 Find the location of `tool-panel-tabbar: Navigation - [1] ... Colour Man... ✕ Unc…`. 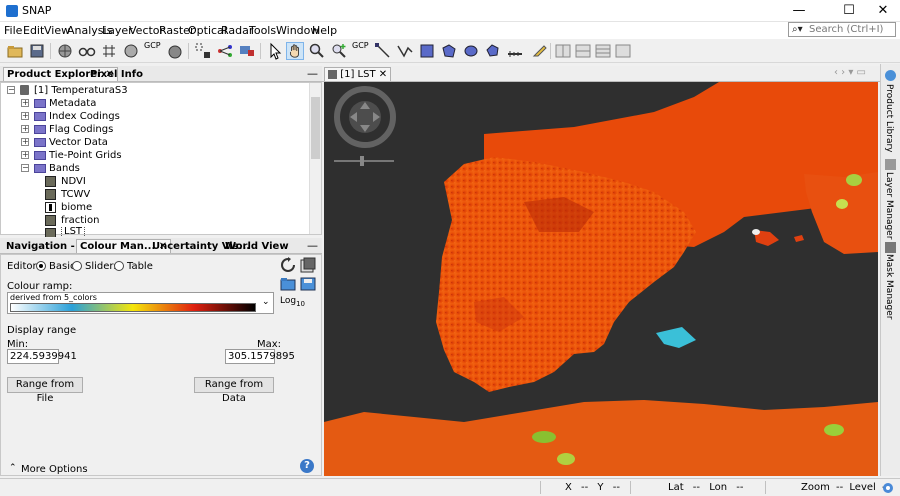

tool-panel-tabbar: Navigation - [1] ... Colour Man... ✕ Unc… is located at coordinates (161, 246).